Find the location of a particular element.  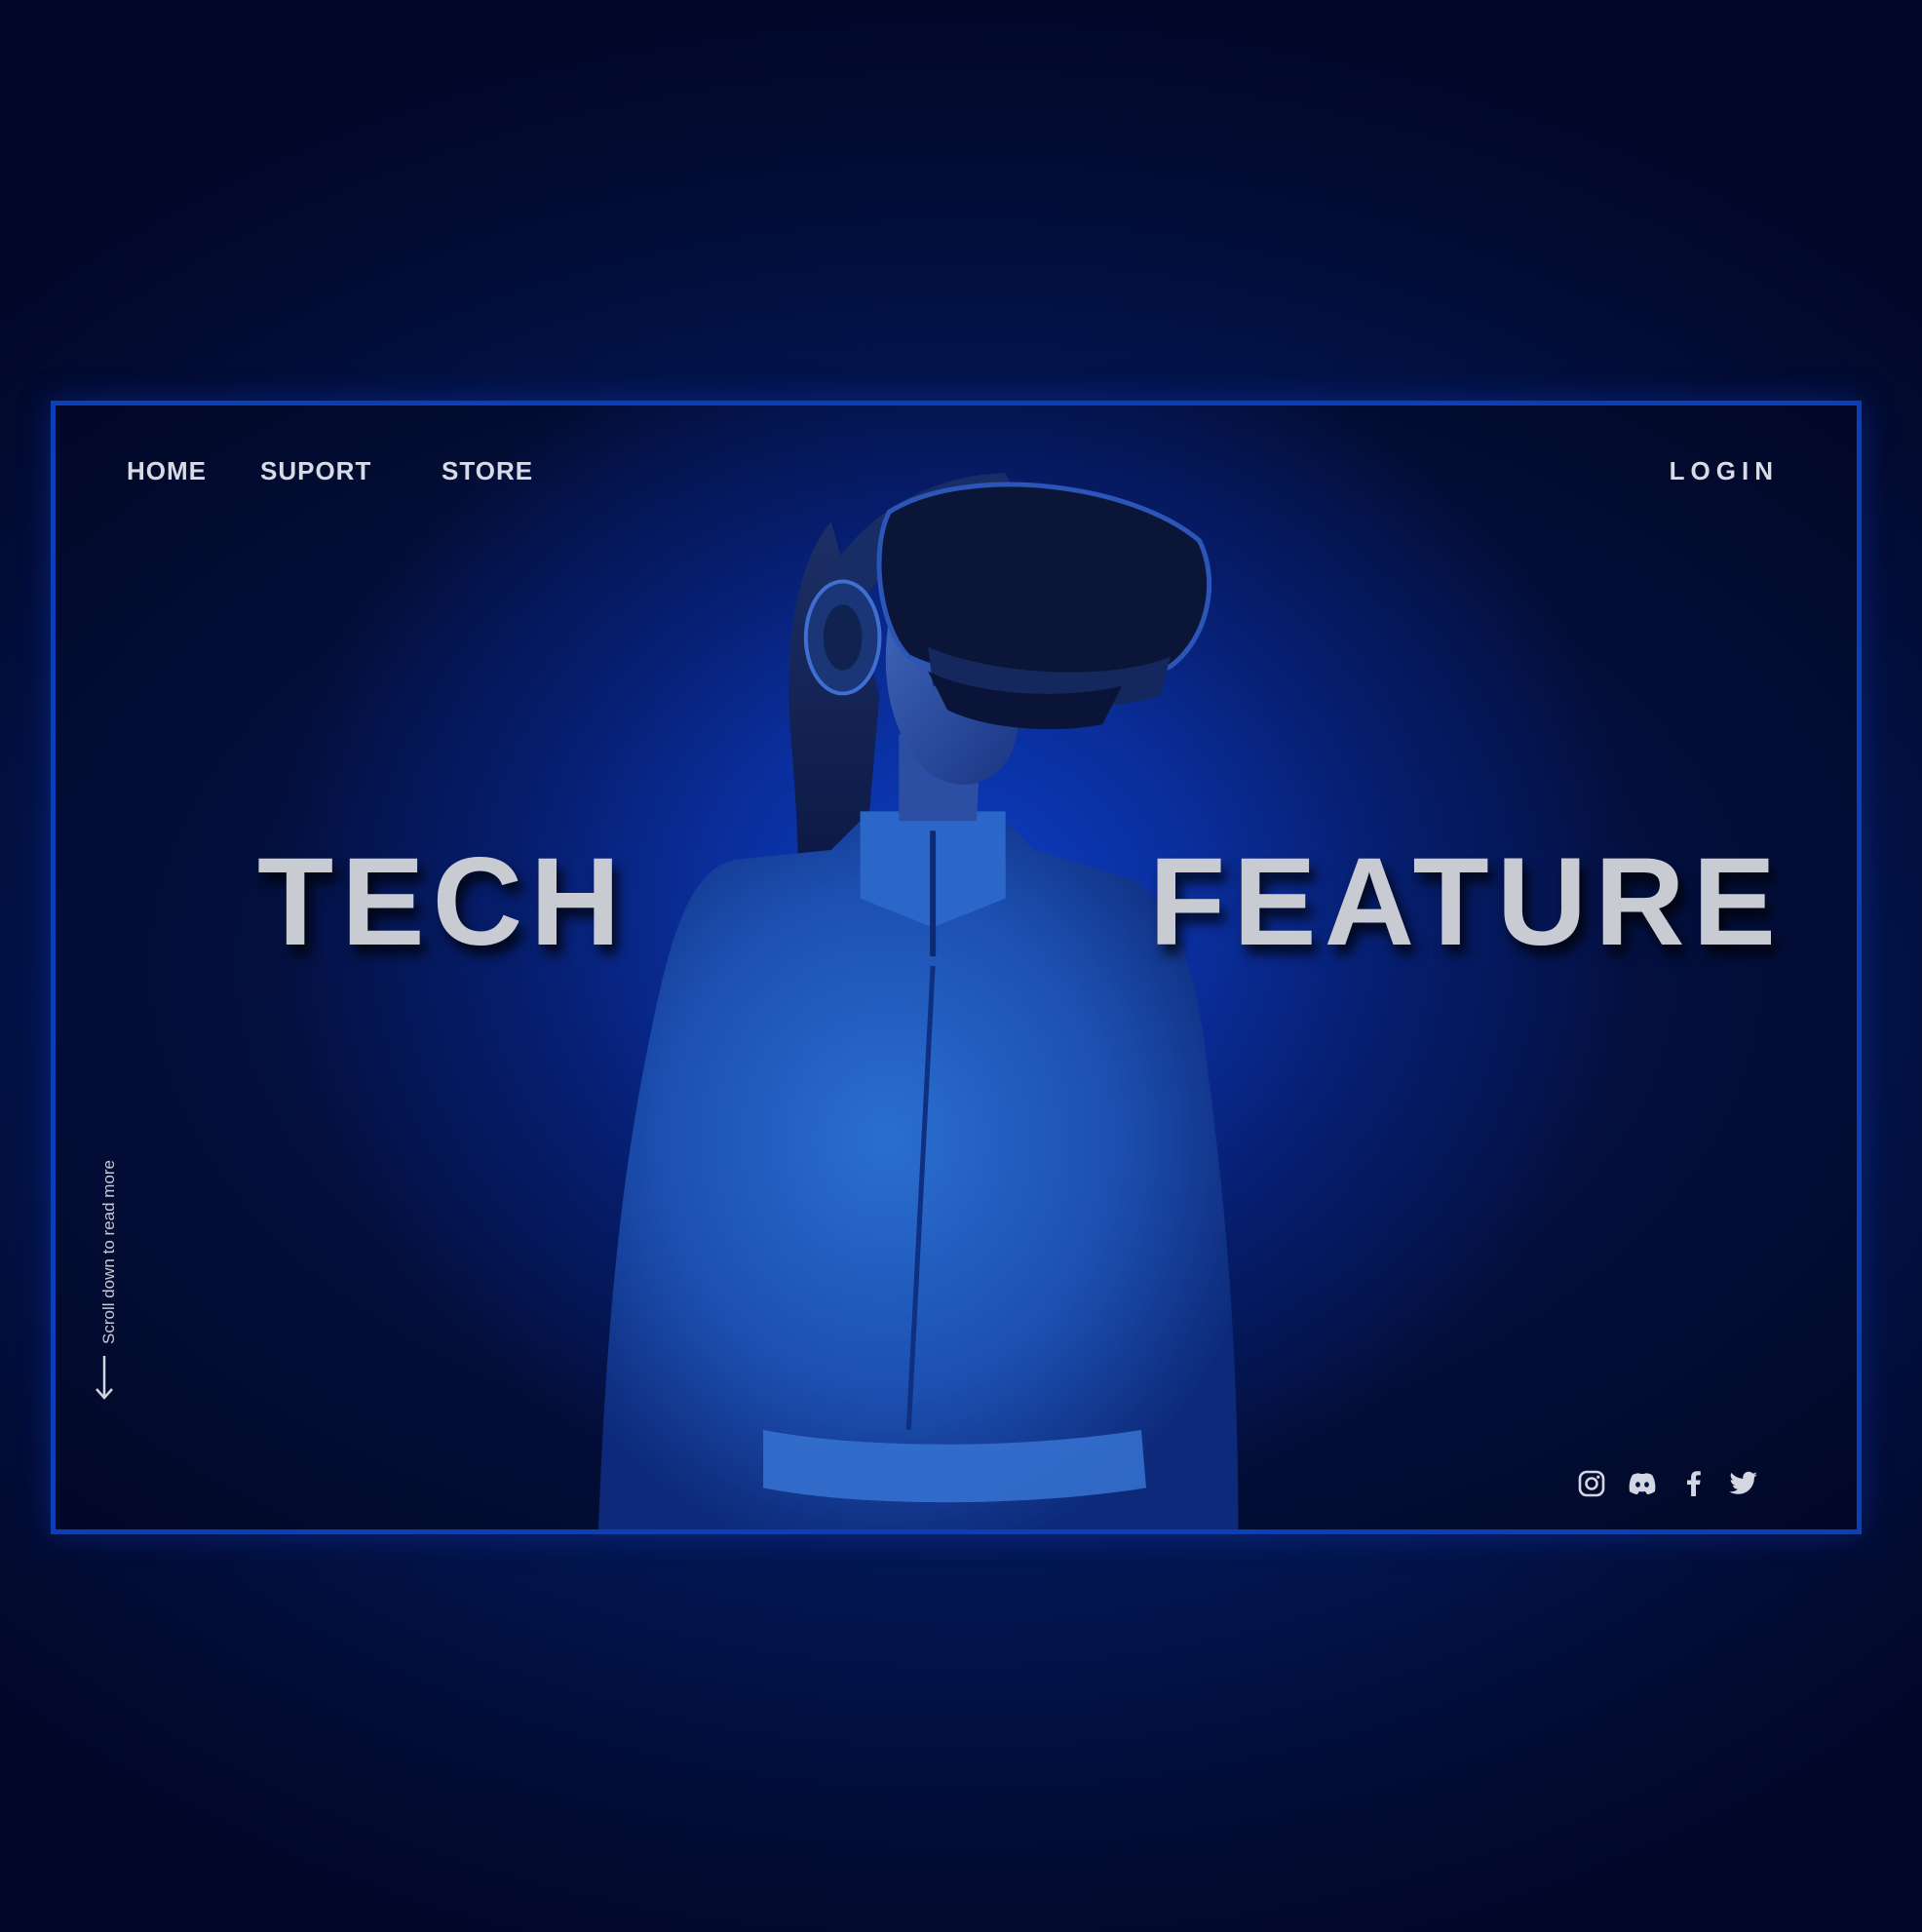

login-link: LOGIN is located at coordinates (1724, 470).